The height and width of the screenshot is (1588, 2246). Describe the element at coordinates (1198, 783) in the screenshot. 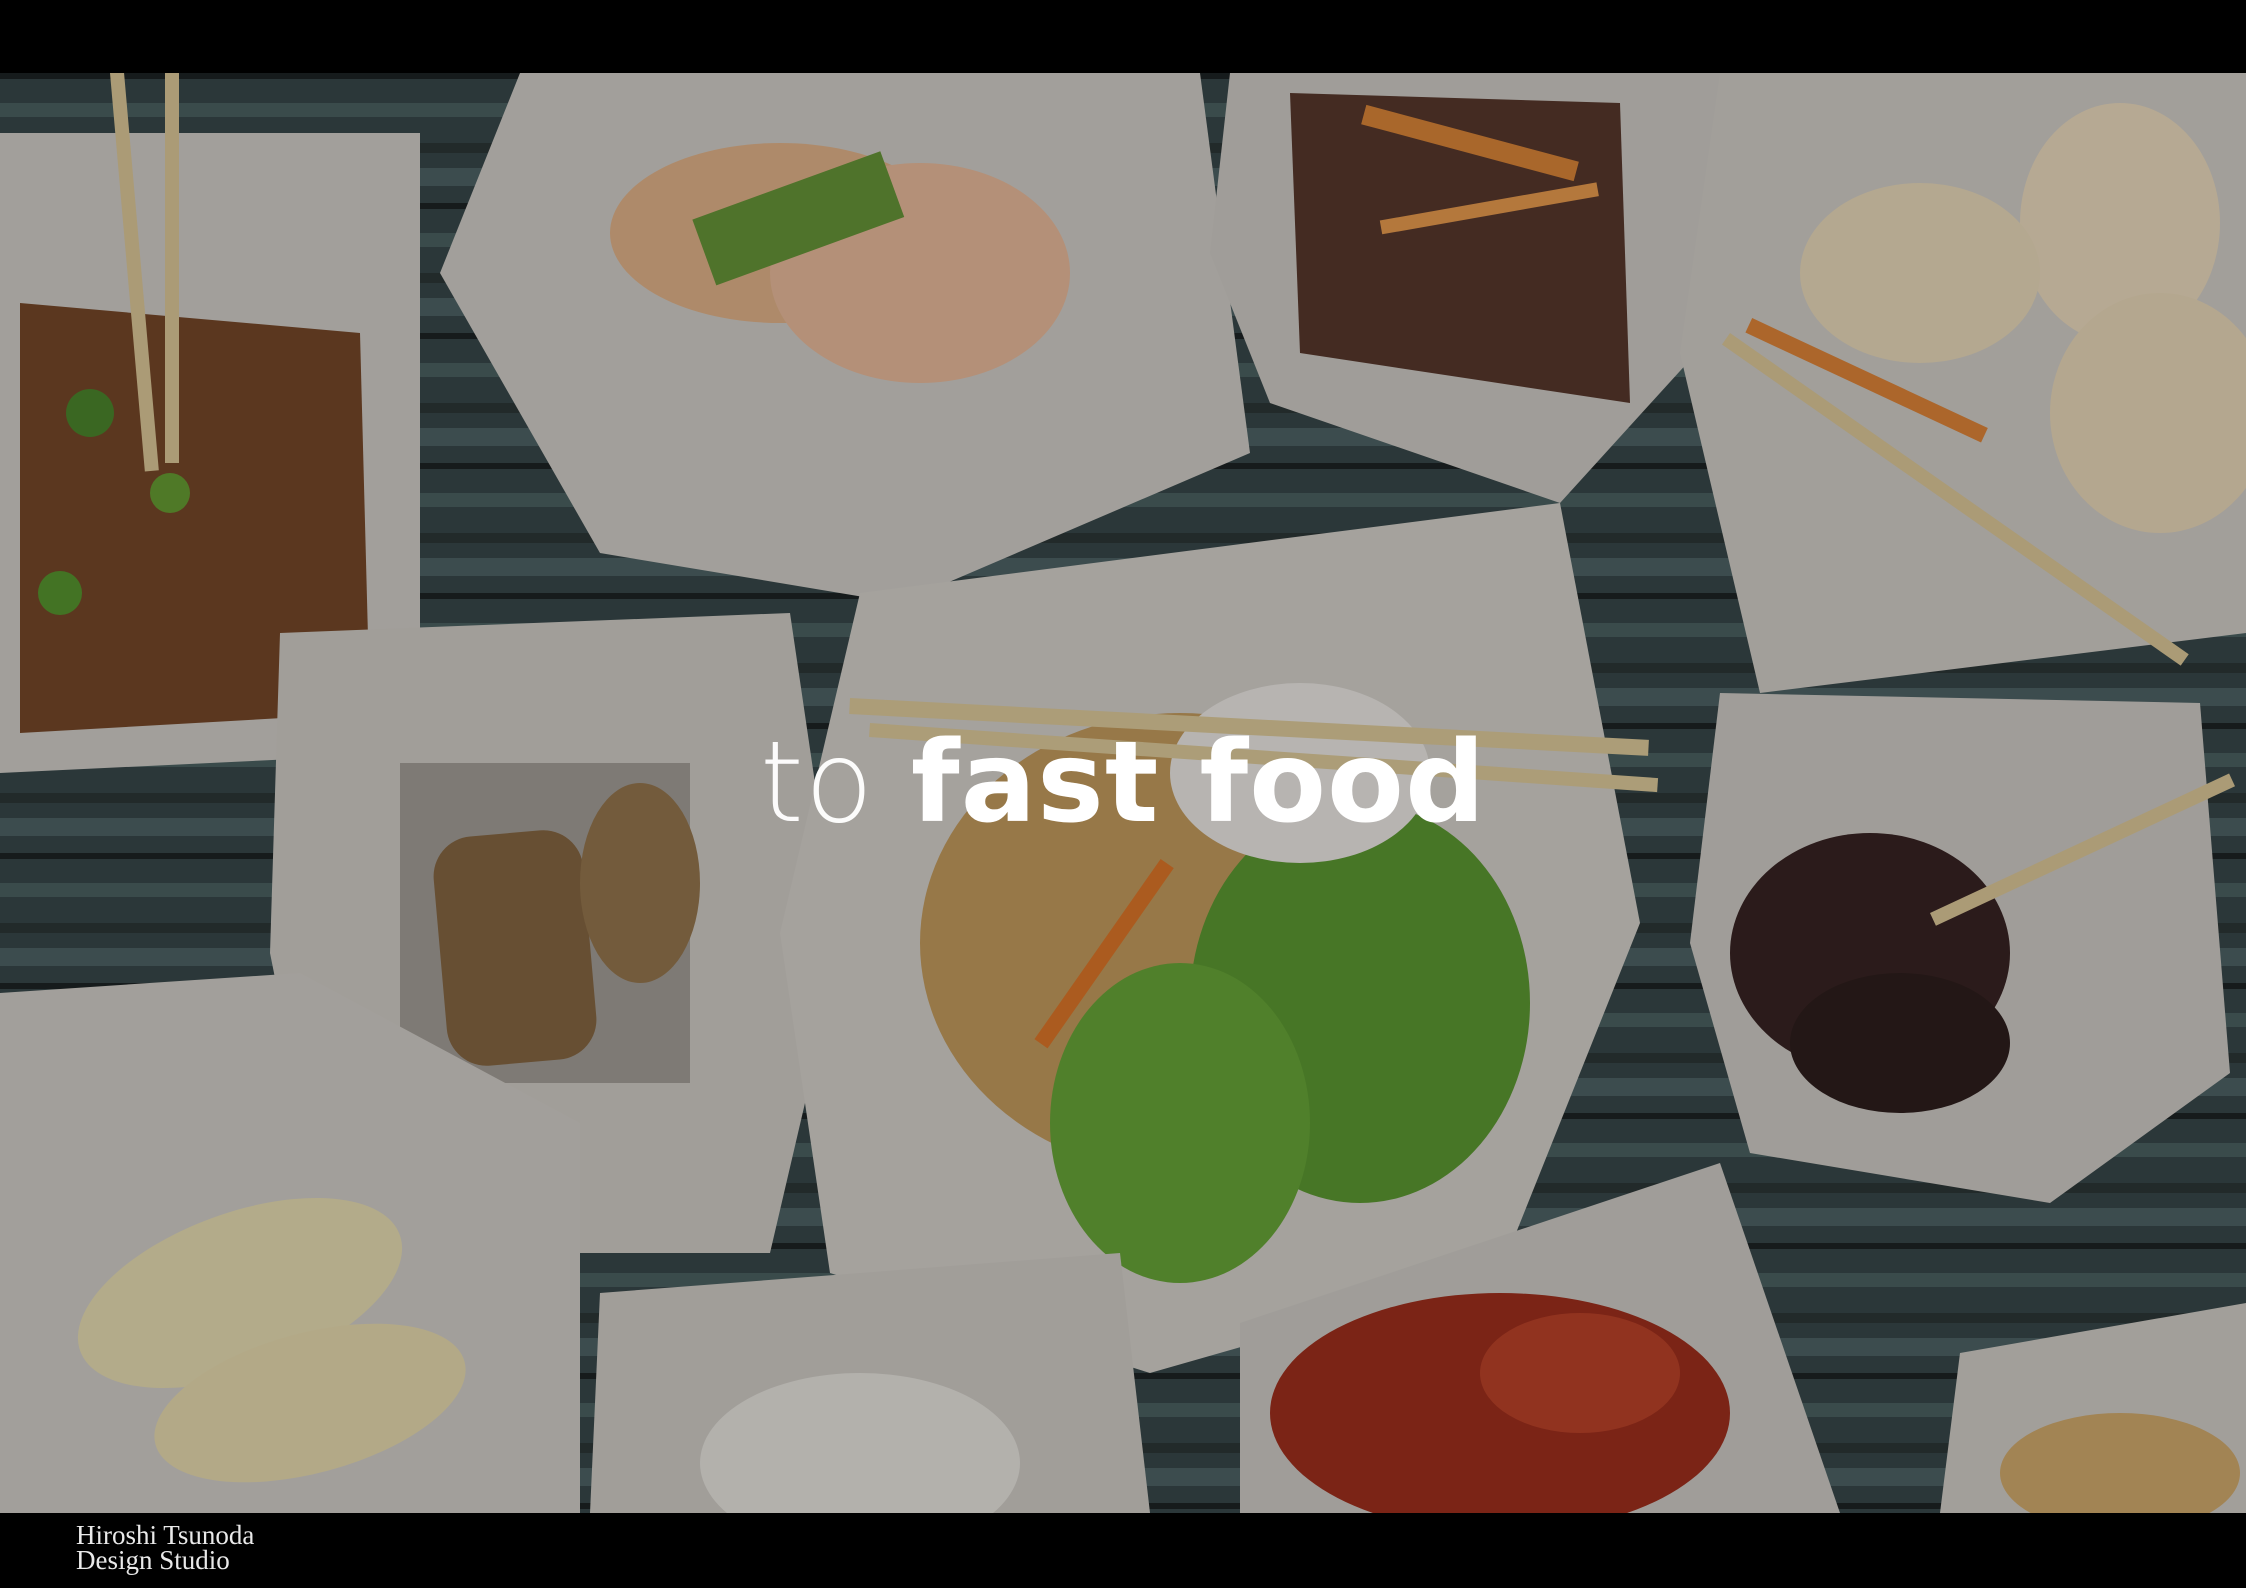

I see `headline-emphasis: fast food` at that location.